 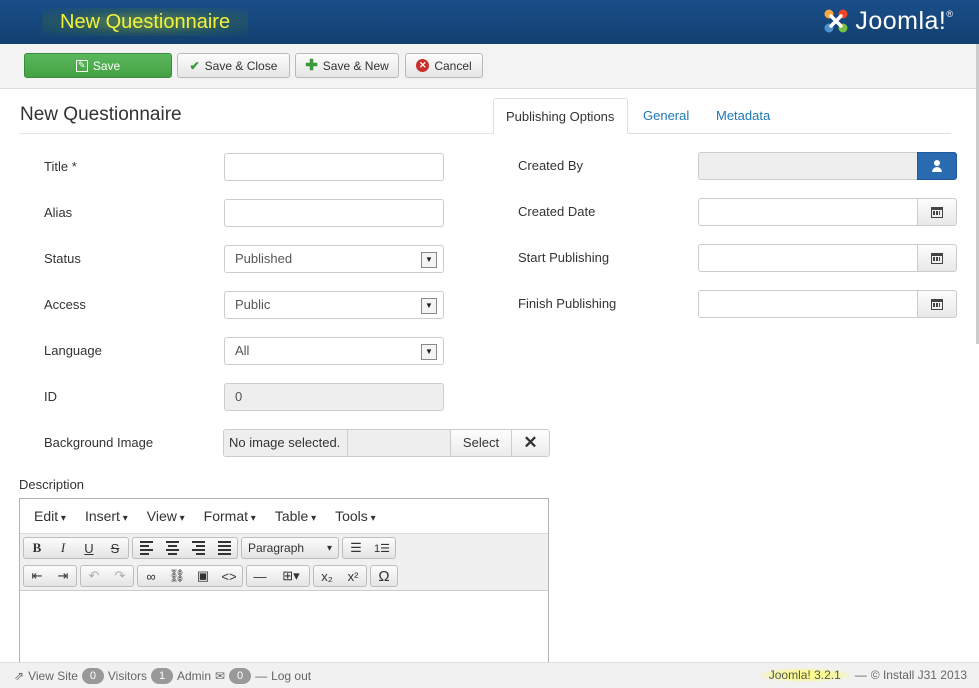 I want to click on horizontal-rule-button: —, so click(x=260, y=576).